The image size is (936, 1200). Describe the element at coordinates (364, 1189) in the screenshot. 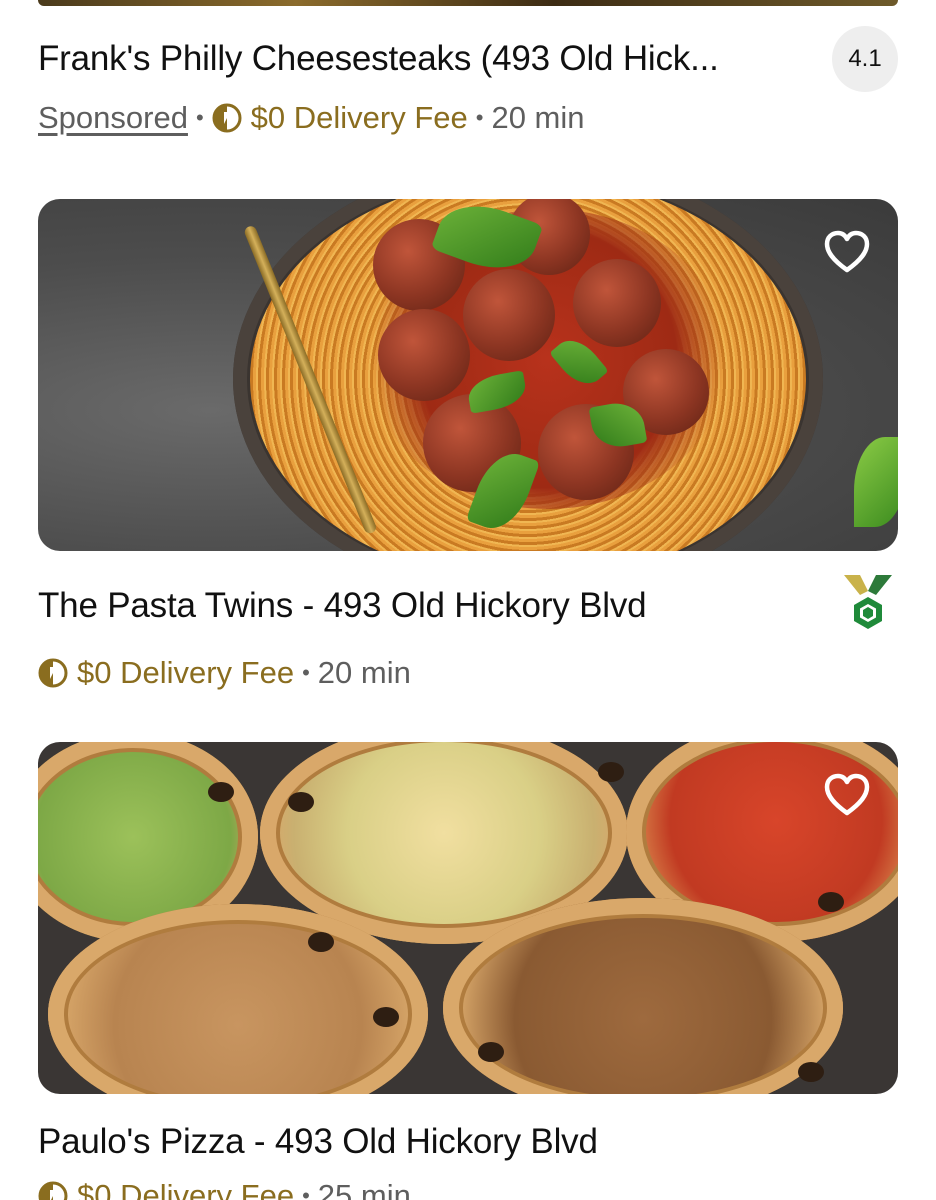

I see `delivery-time: 25 min` at that location.